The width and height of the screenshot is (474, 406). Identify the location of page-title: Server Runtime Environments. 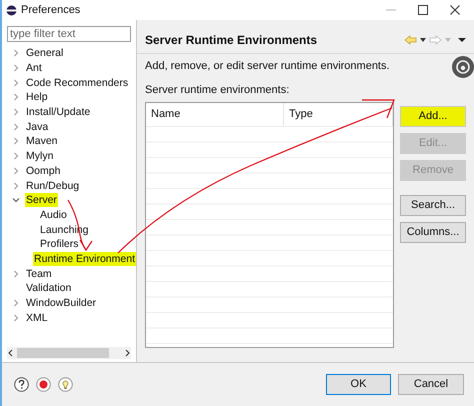
(231, 40).